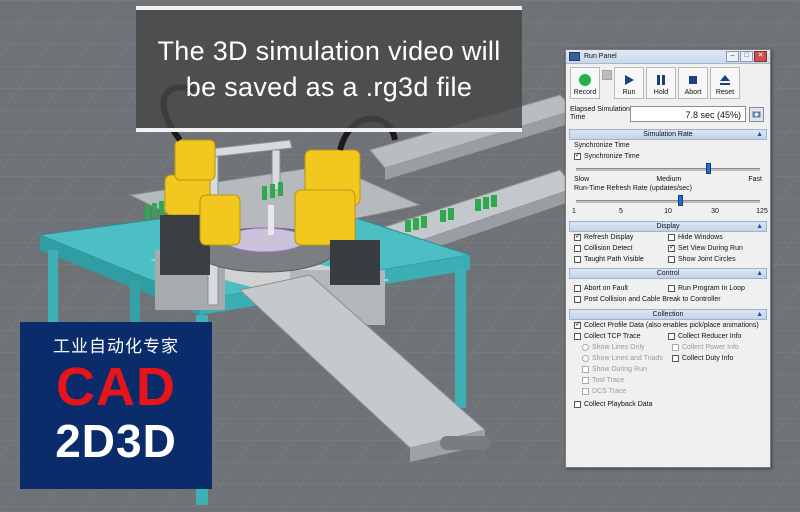 The image size is (800, 512). What do you see at coordinates (717, 347) in the screenshot?
I see `power-info-option: Collect Power Info` at bounding box center [717, 347].